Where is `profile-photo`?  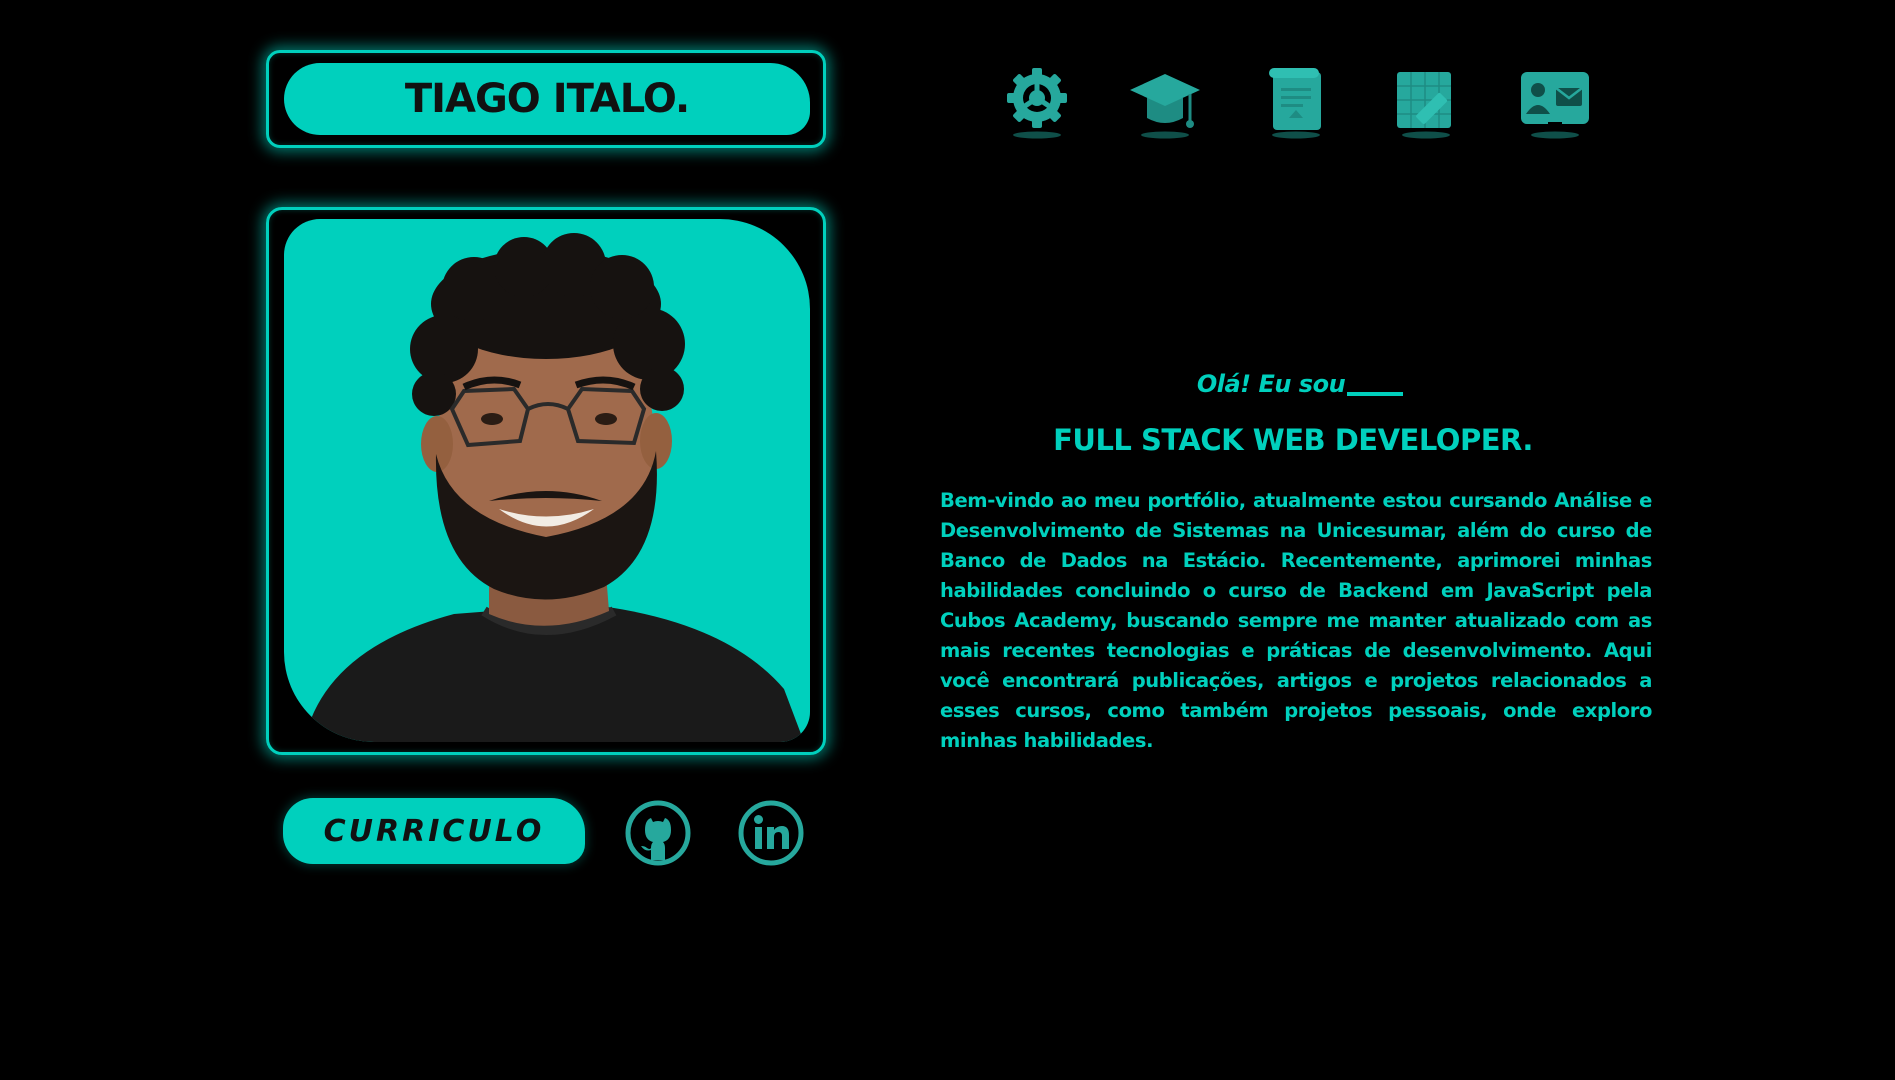
profile-photo is located at coordinates (547, 480).